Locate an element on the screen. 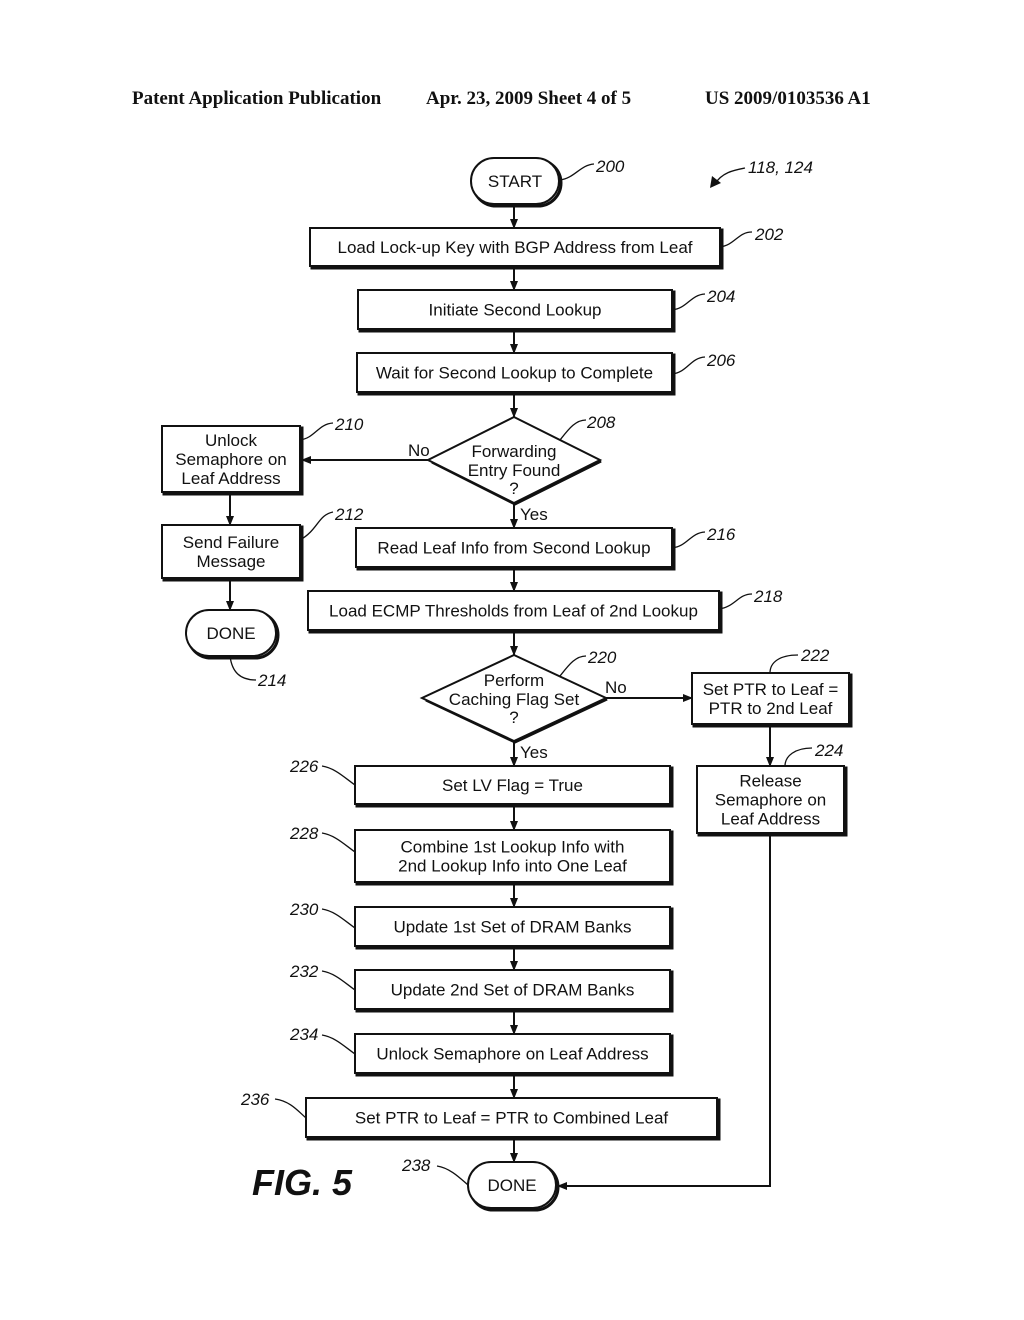 The height and width of the screenshot is (1320, 1024). node-text: Message is located at coordinates (231, 561).